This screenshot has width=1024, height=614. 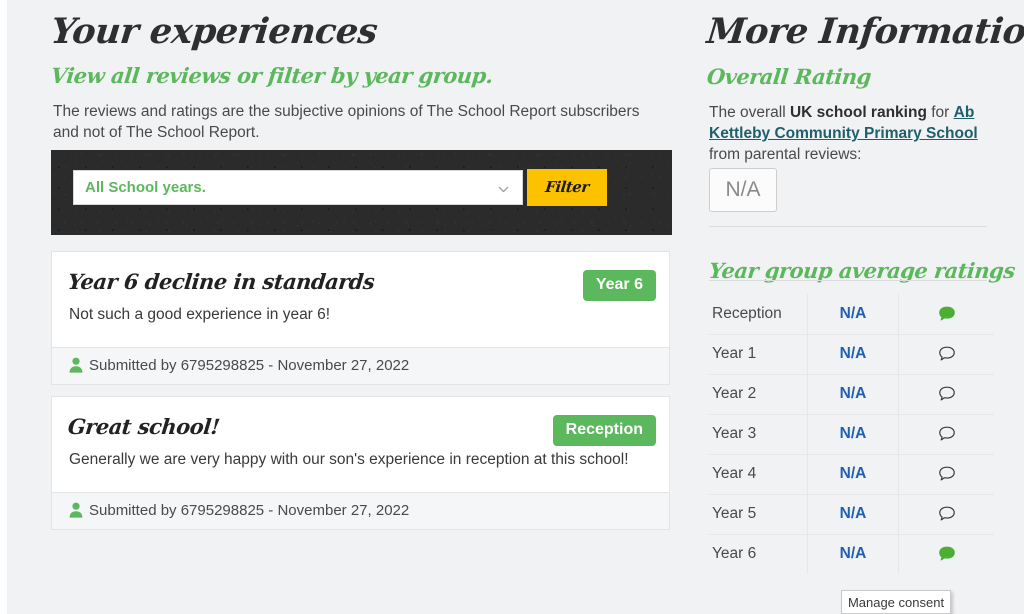 What do you see at coordinates (143, 426) in the screenshot?
I see `review-title: Great school!` at bounding box center [143, 426].